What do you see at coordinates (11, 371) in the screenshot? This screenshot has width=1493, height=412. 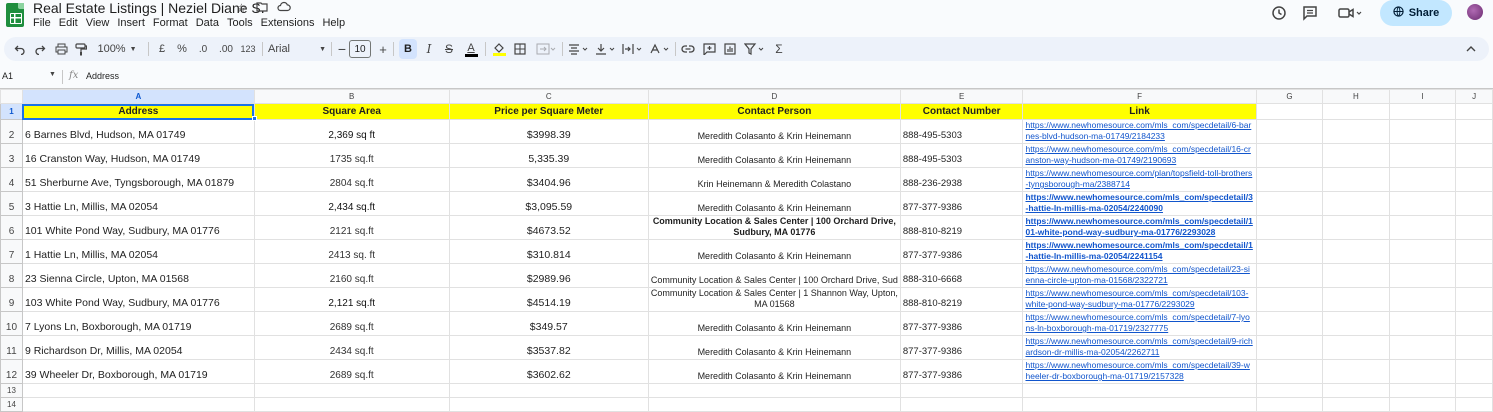 I see `row-header: 12` at bounding box center [11, 371].